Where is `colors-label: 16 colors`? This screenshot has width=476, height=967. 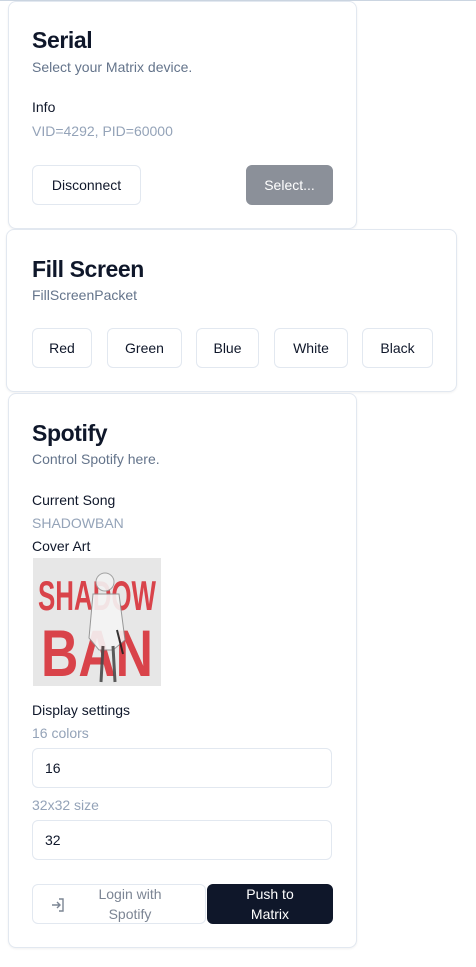
colors-label: 16 colors is located at coordinates (60, 733).